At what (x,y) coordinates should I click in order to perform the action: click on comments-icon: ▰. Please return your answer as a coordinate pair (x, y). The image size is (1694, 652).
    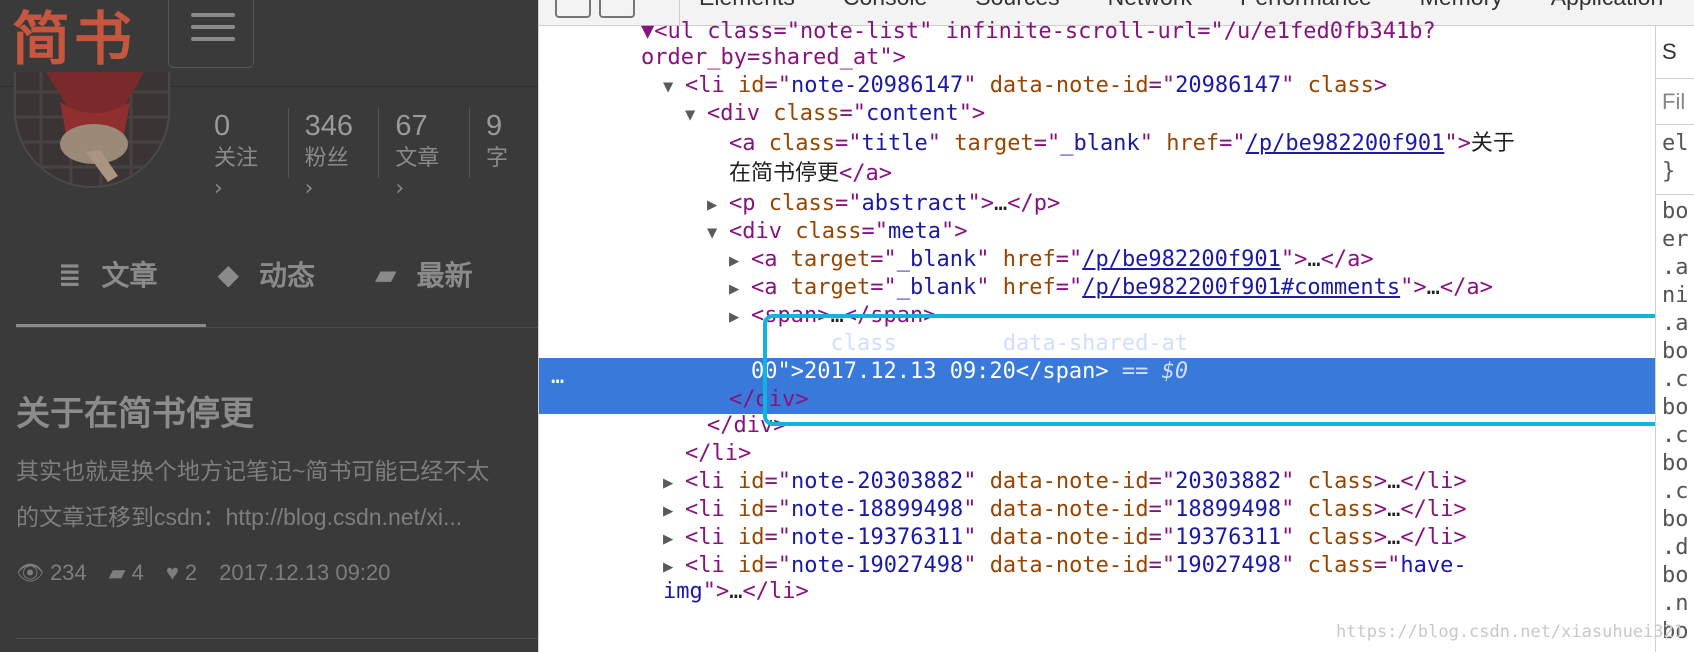
    Looking at the image, I should click on (386, 274).